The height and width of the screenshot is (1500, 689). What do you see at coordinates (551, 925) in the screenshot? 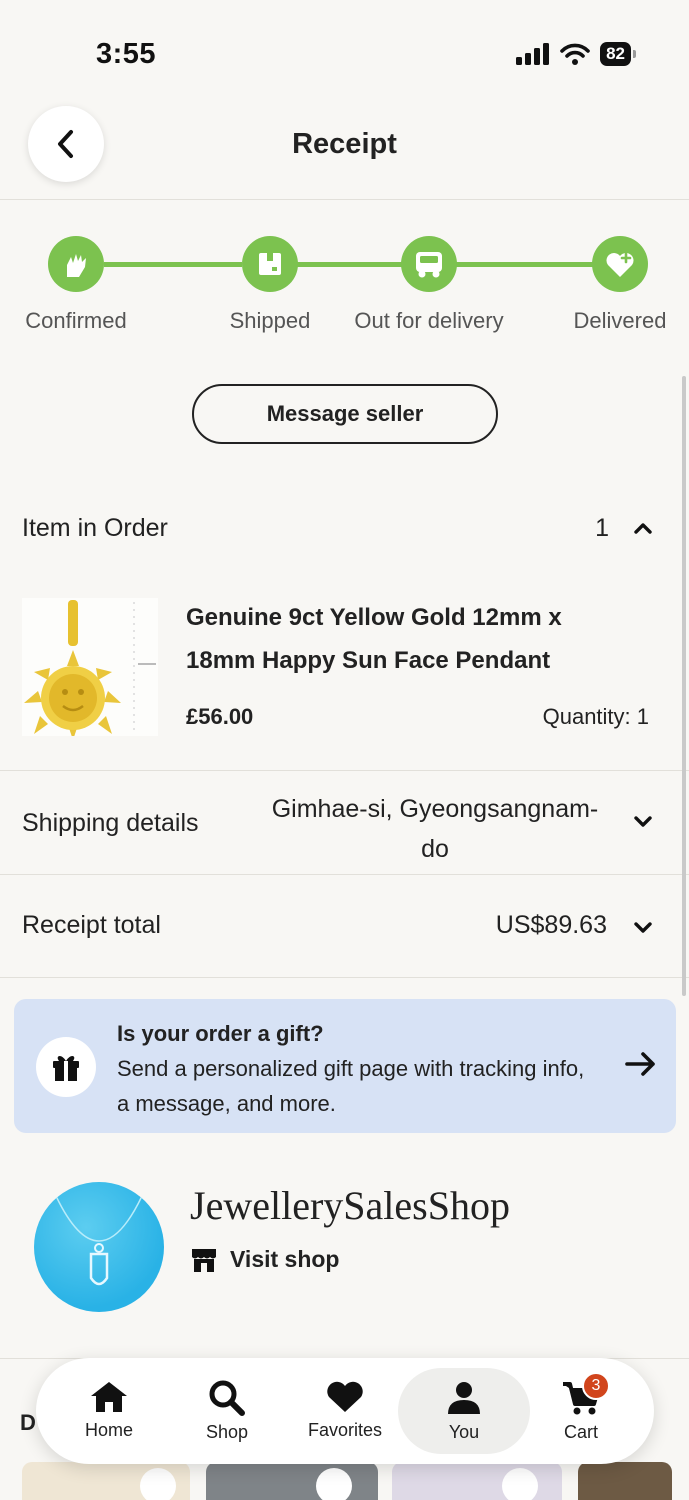
I see `receipt-total-value: US$89.63` at bounding box center [551, 925].